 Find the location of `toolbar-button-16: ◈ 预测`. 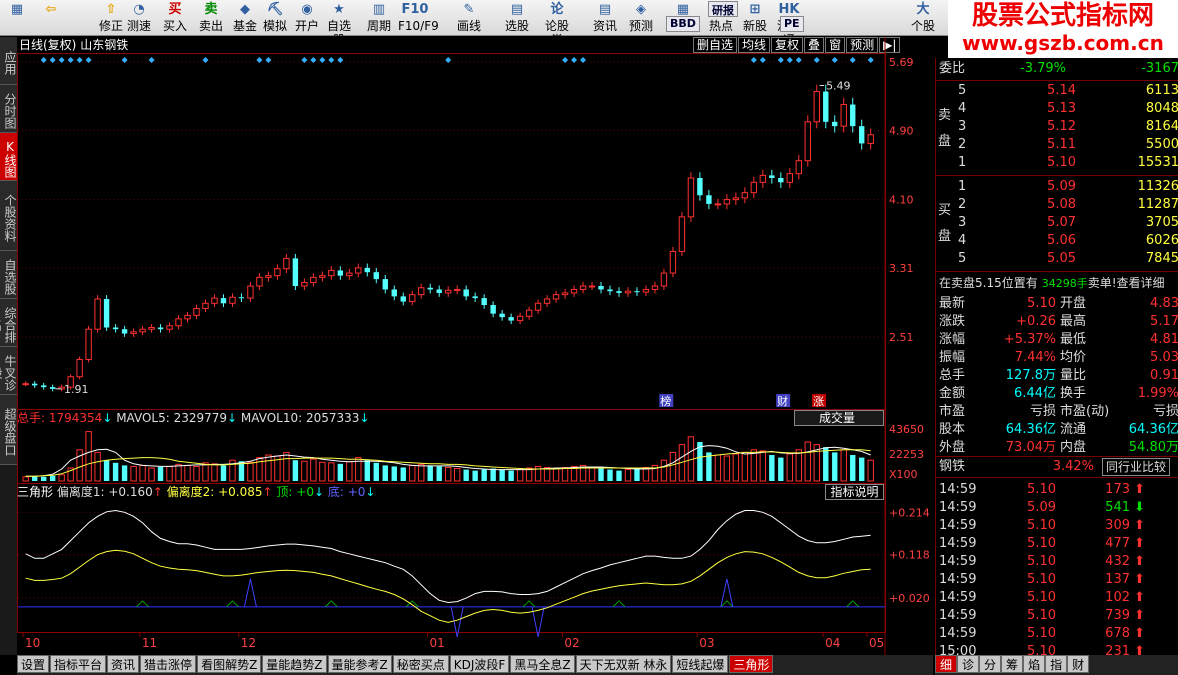

toolbar-button-16: ◈ 预测 is located at coordinates (641, 18).